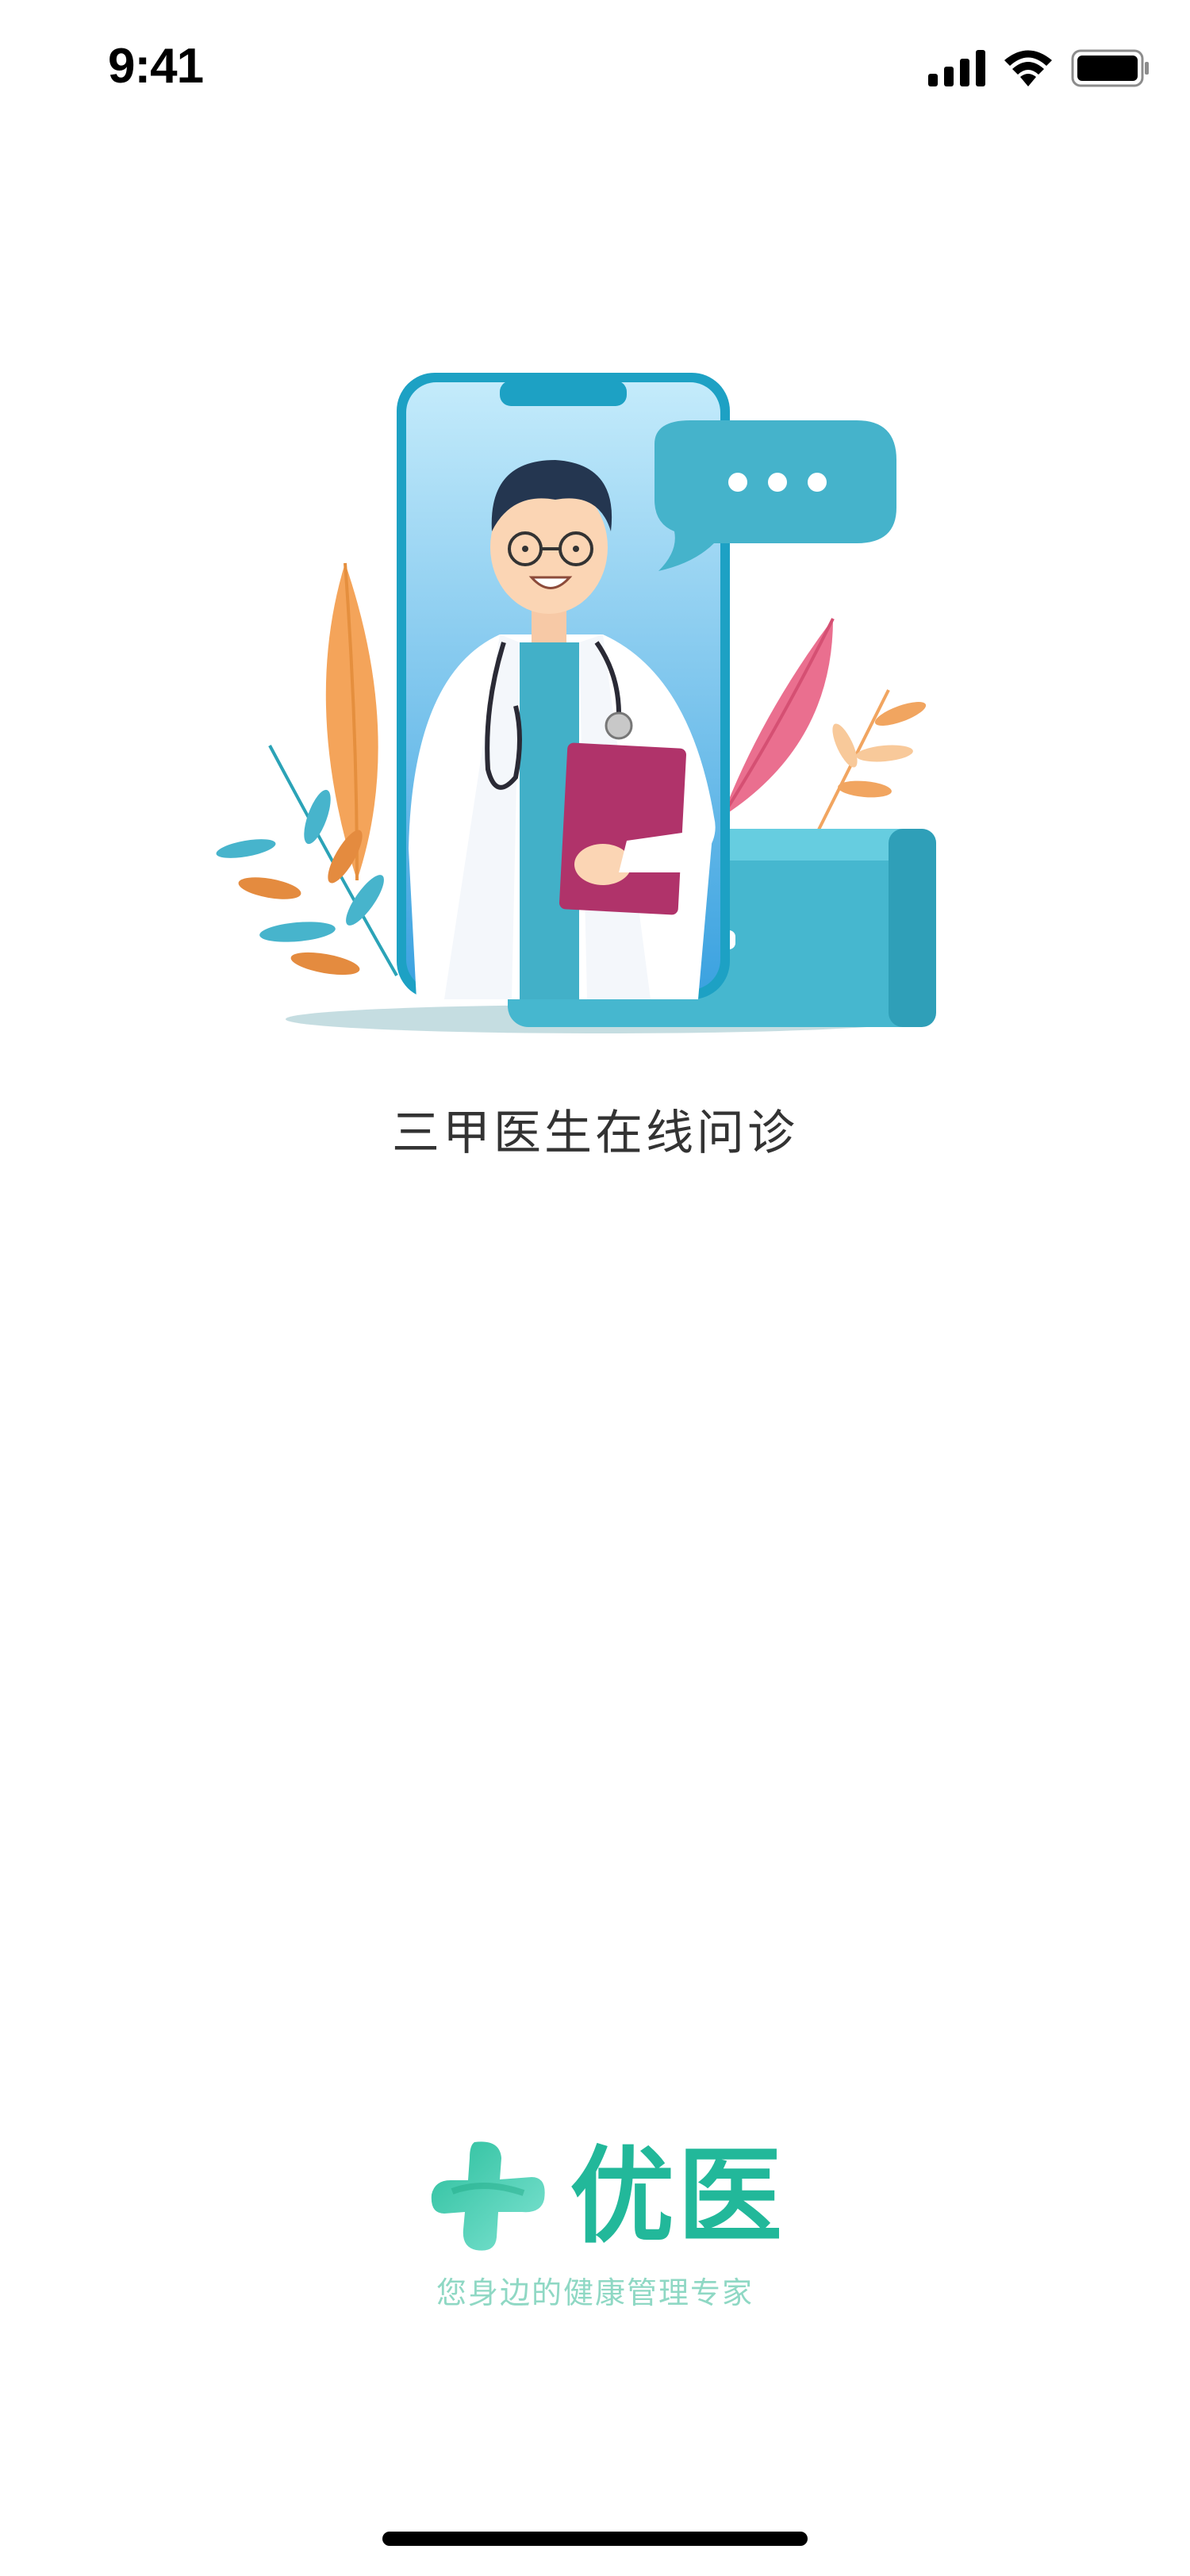 This screenshot has height=2576, width=1190. I want to click on peach-branch-icon, so click(868, 769).